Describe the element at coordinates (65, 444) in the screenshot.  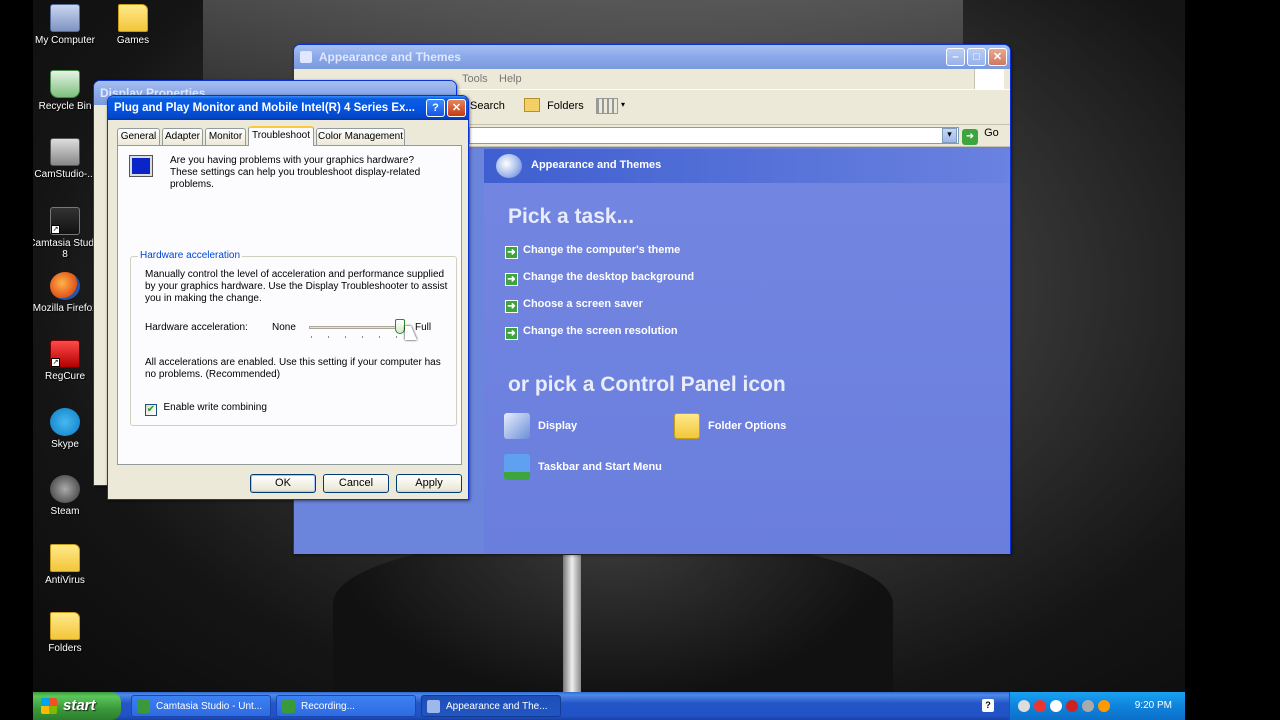
I see `desktop-icon-label: Skype` at that location.